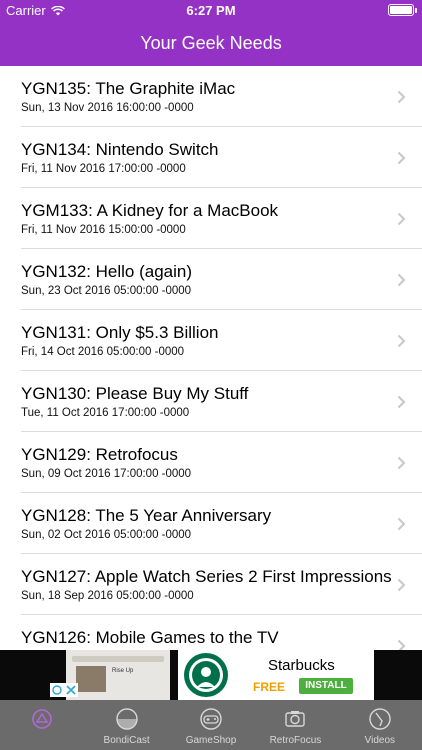 This screenshot has width=422, height=750. Describe the element at coordinates (120, 149) in the screenshot. I see `episode-title: YGN134: Nintendo Switch` at that location.